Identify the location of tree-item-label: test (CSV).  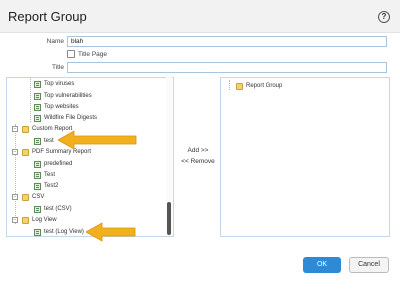
(58, 209).